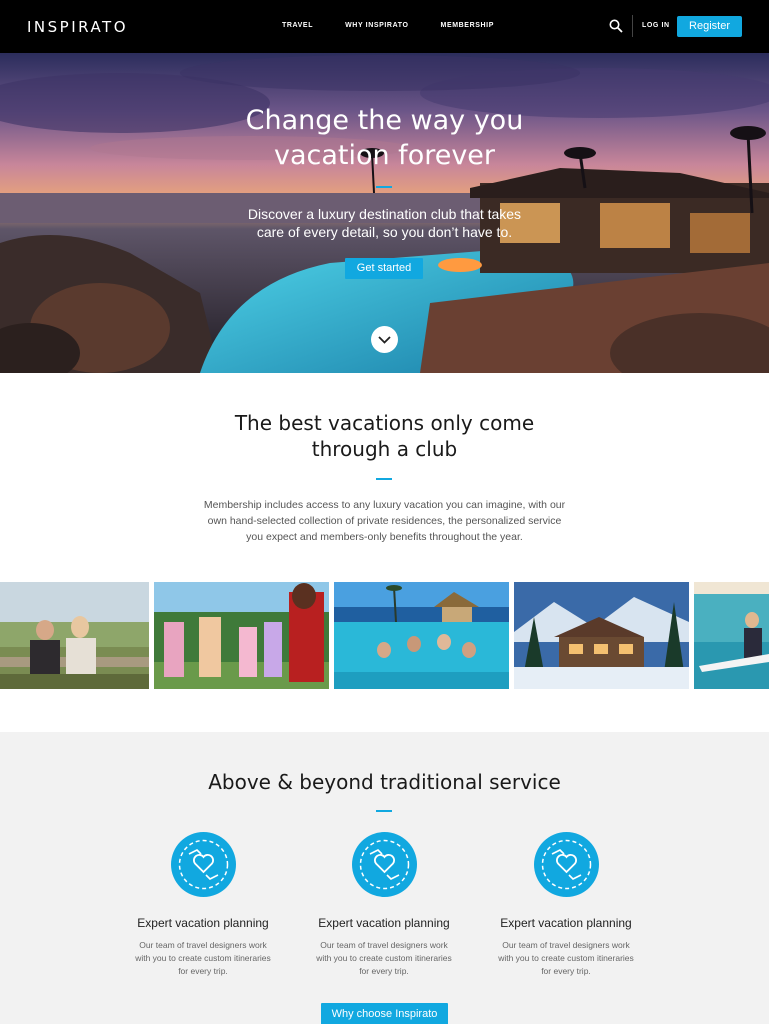 The height and width of the screenshot is (1024, 769). Describe the element at coordinates (77, 27) in the screenshot. I see `logo: INSPIRATO` at that location.